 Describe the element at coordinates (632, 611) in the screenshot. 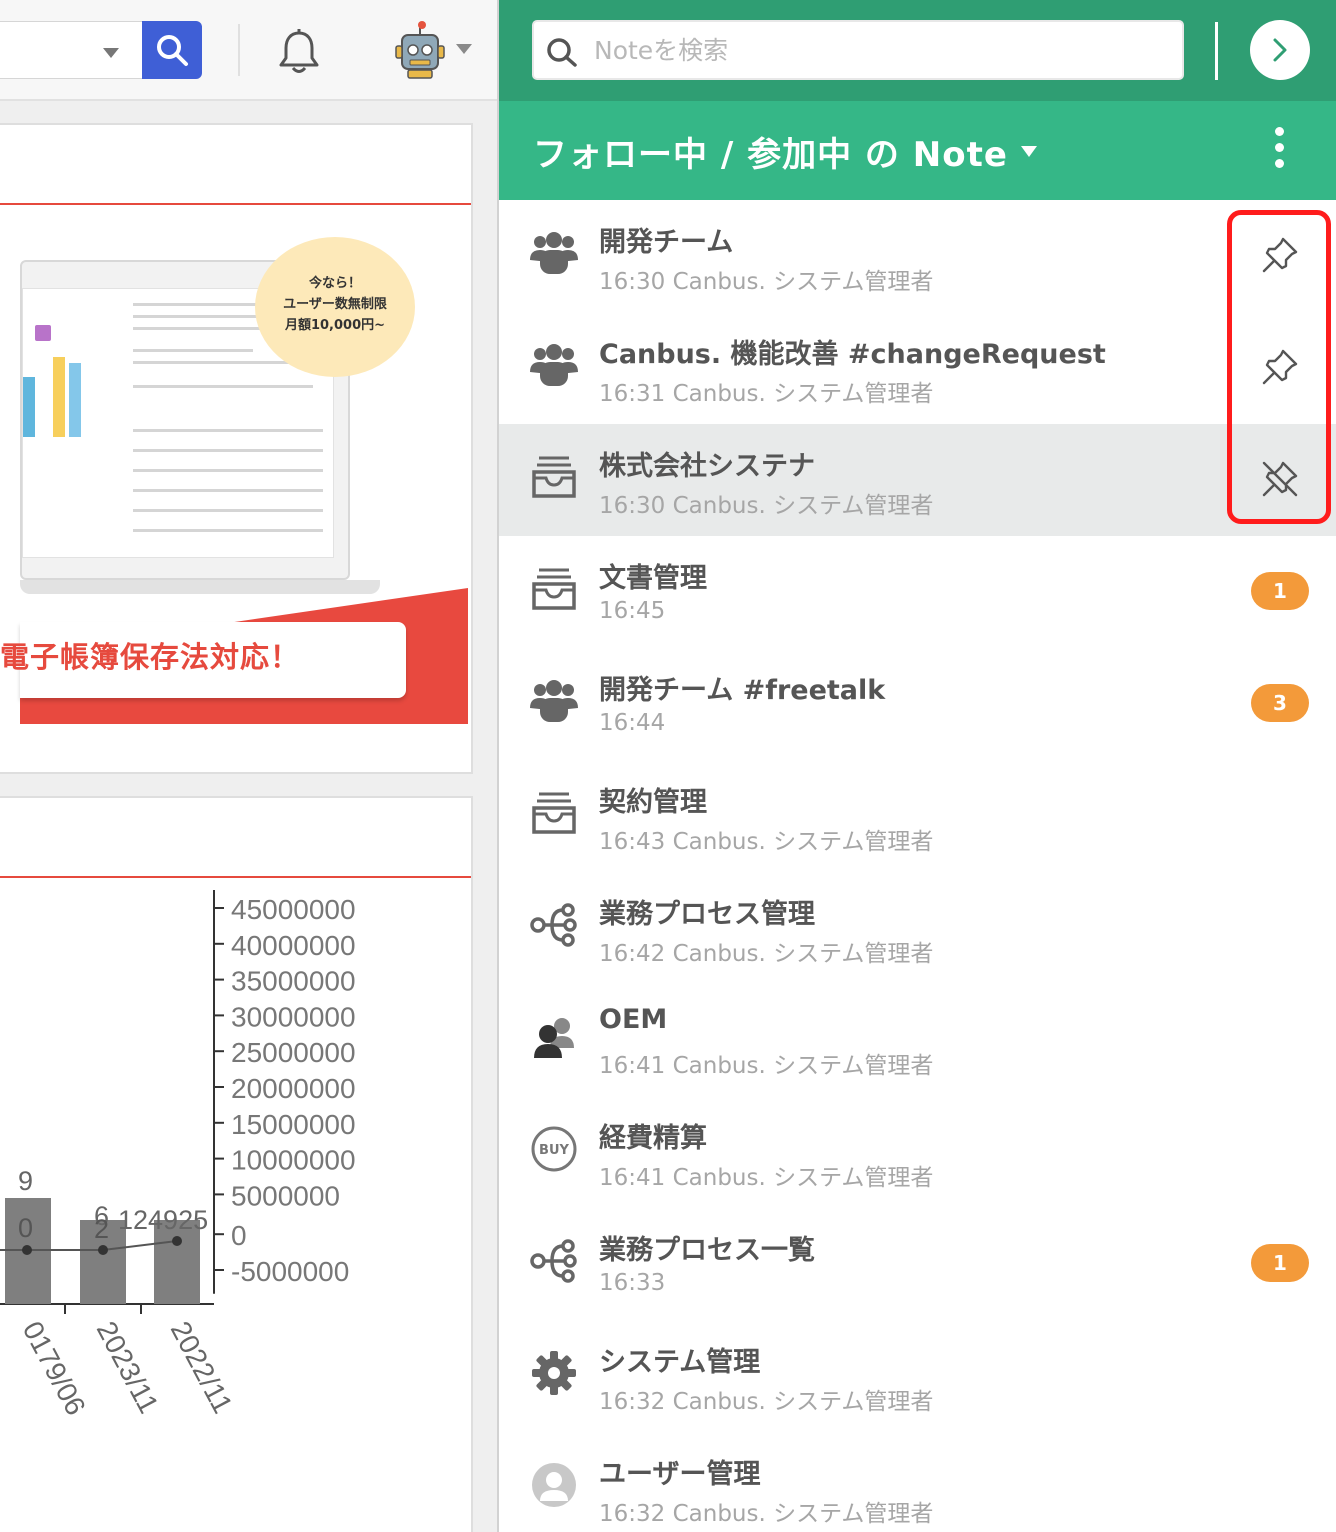

I see `note-meta: 16:45` at that location.